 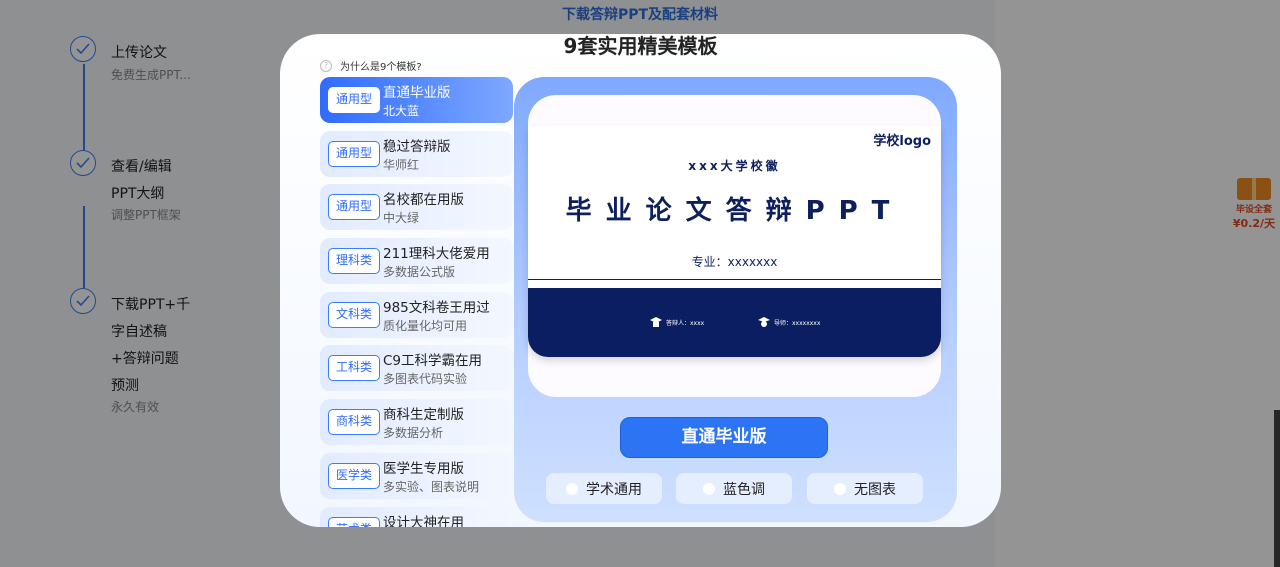 I want to click on template-name: 商科生定制版, so click(x=423, y=415).